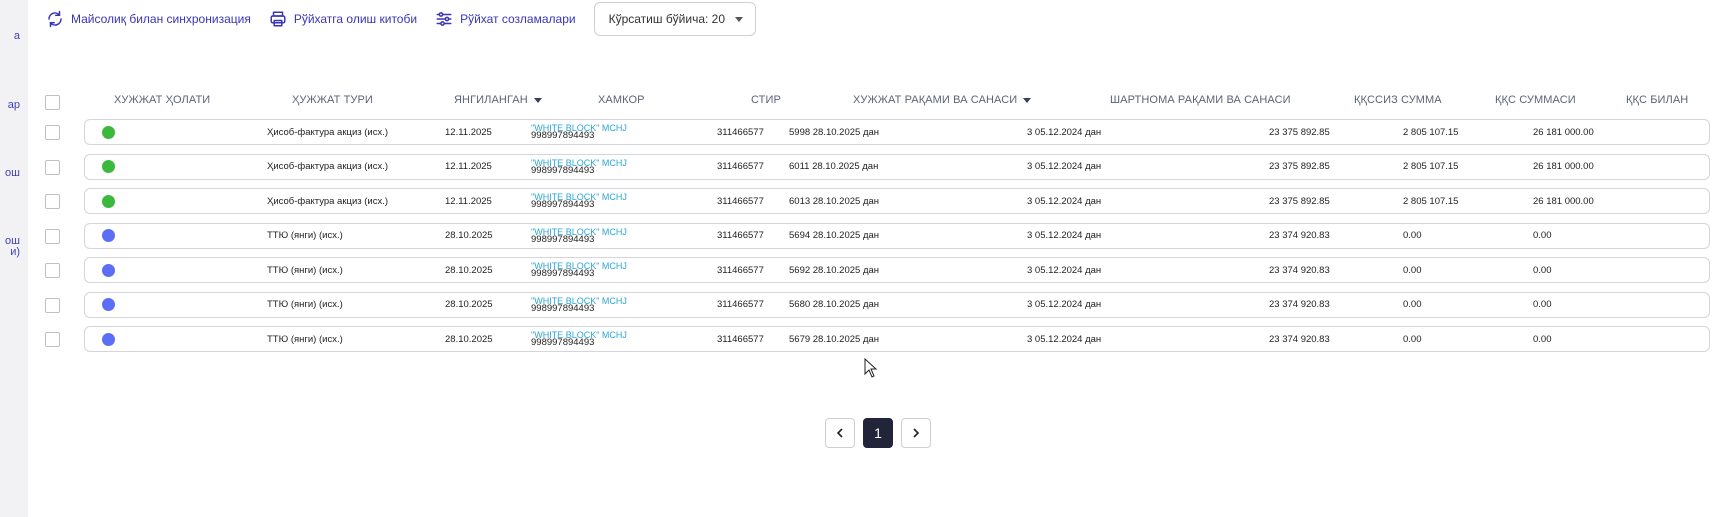 This screenshot has height=517, width=1712. I want to click on list-settings-button: Рўйхат созламалари, so click(505, 19).